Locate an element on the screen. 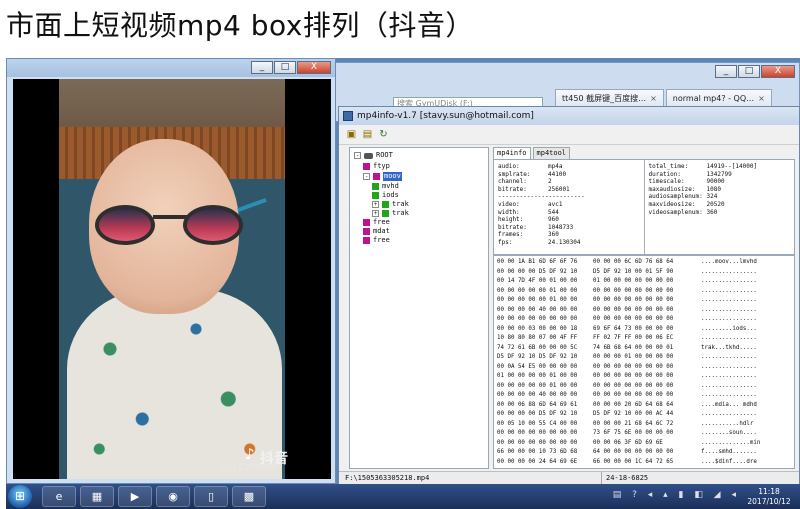 Image resolution: width=800 pixels, height=509 pixels. chrome-icon: ◉ is located at coordinates (173, 496).